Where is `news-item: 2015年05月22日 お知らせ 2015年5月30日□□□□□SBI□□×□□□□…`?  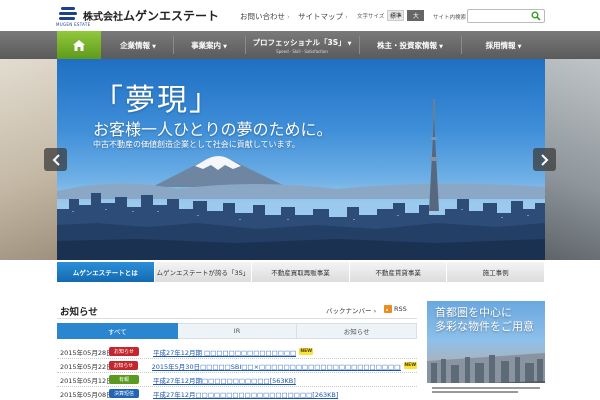 news-item: 2015年05月22日 お知らせ 2015年5月30日□□□□□SBI□□×□□□□… is located at coordinates (237, 366).